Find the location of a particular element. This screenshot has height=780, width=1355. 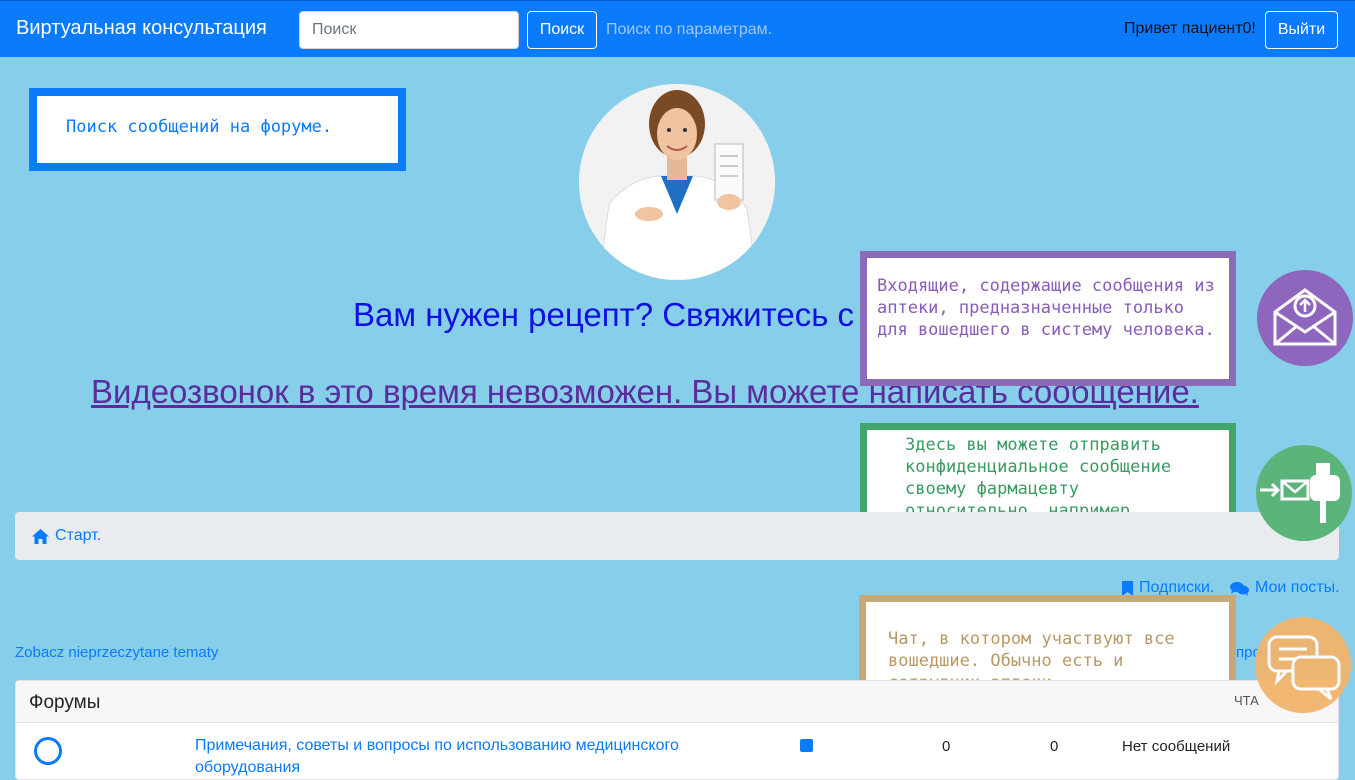

rss-icon is located at coordinates (806, 745).